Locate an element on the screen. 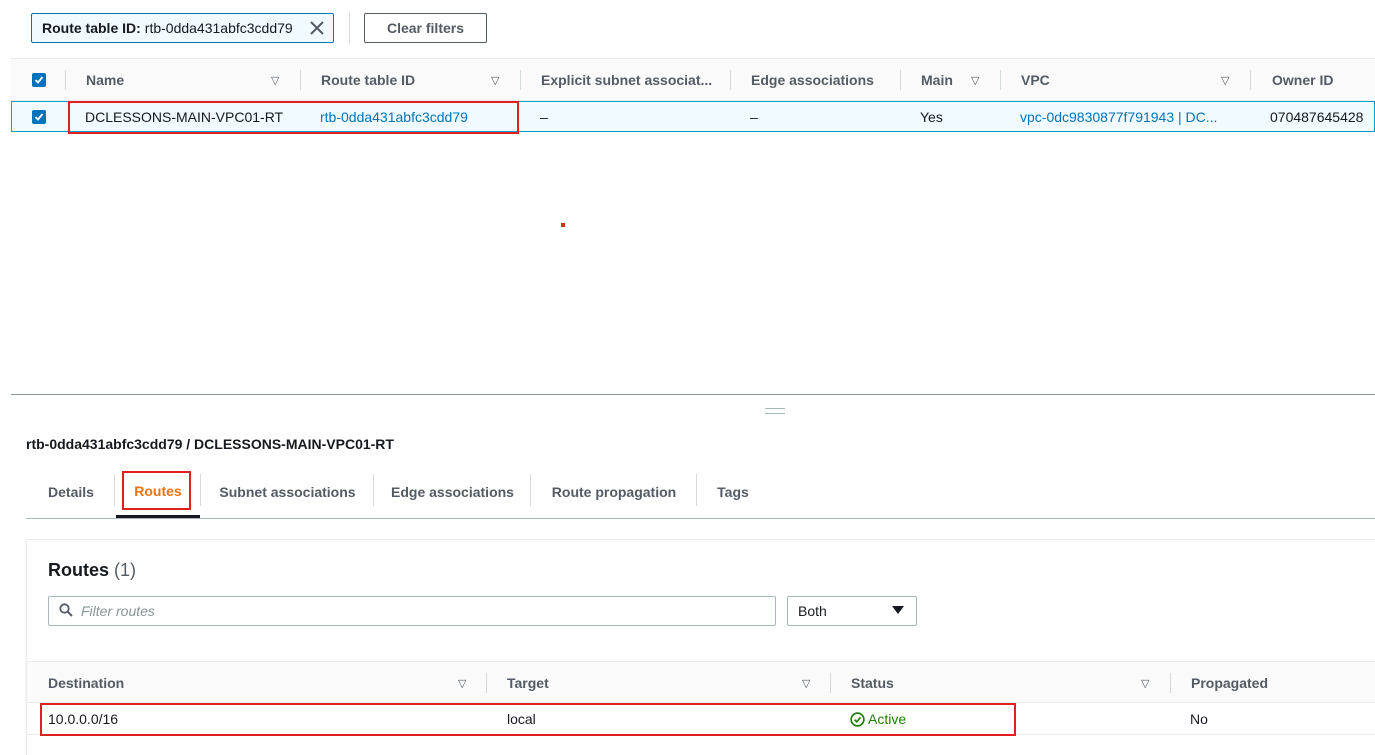 This screenshot has height=755, width=1375. cell-owner-id: 070487645428 is located at coordinates (1317, 116).